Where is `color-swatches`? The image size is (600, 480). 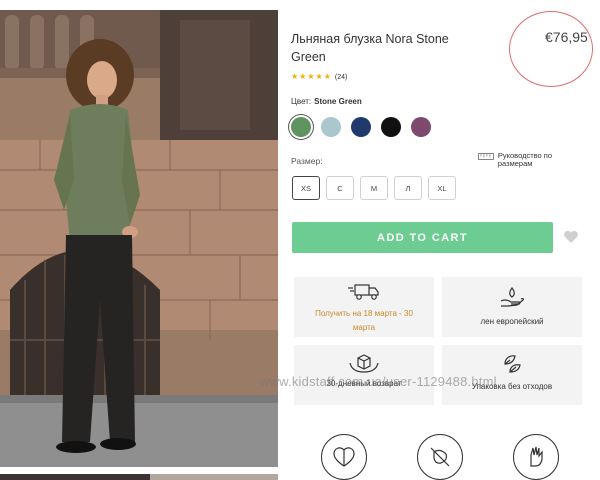 color-swatches is located at coordinates (361, 127).